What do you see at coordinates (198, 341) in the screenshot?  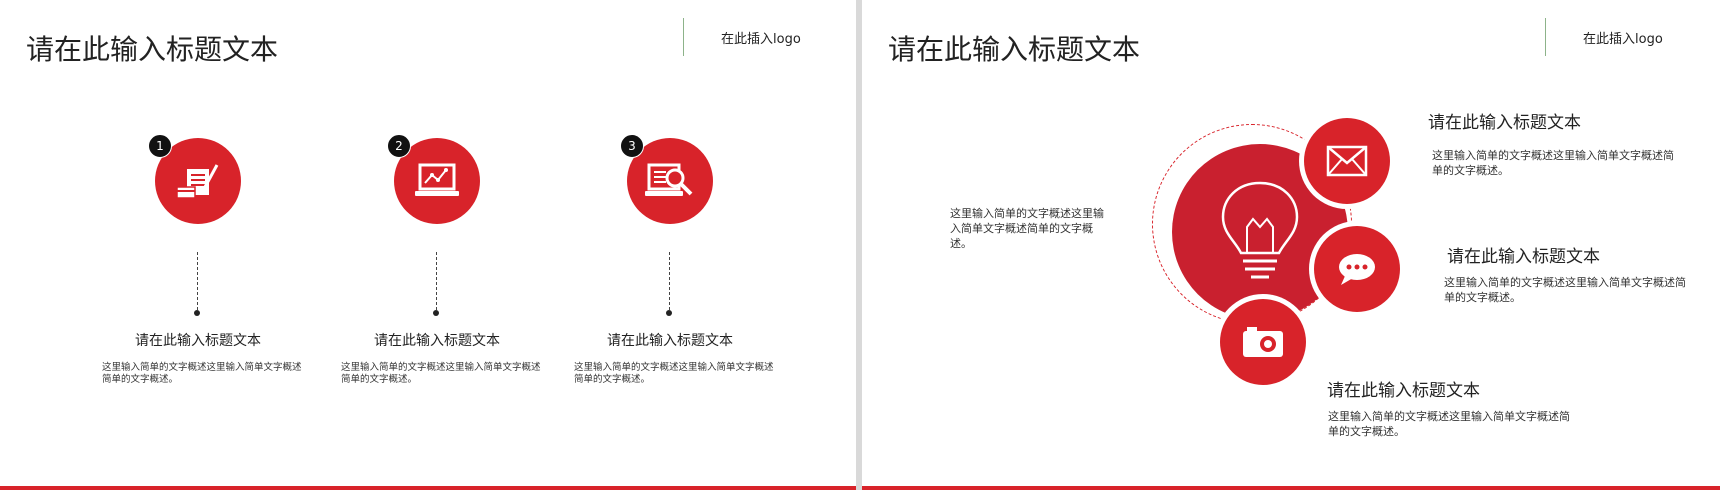 I see `step-1-title: 请在此输入标题文本` at bounding box center [198, 341].